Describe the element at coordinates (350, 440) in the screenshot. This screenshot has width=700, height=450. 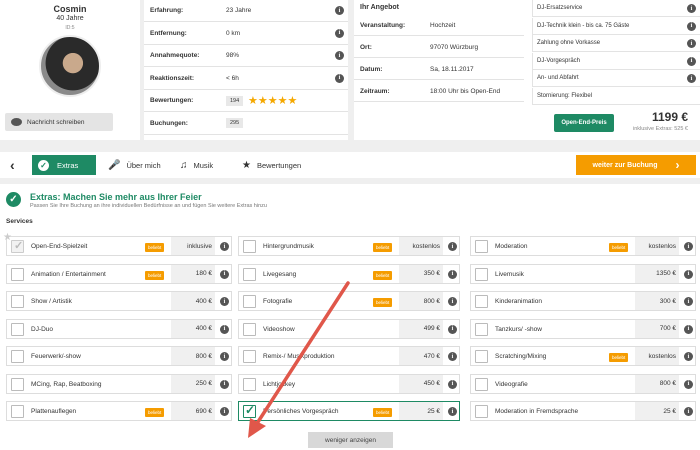
I see `show-less-button: weniger anzeigen` at that location.